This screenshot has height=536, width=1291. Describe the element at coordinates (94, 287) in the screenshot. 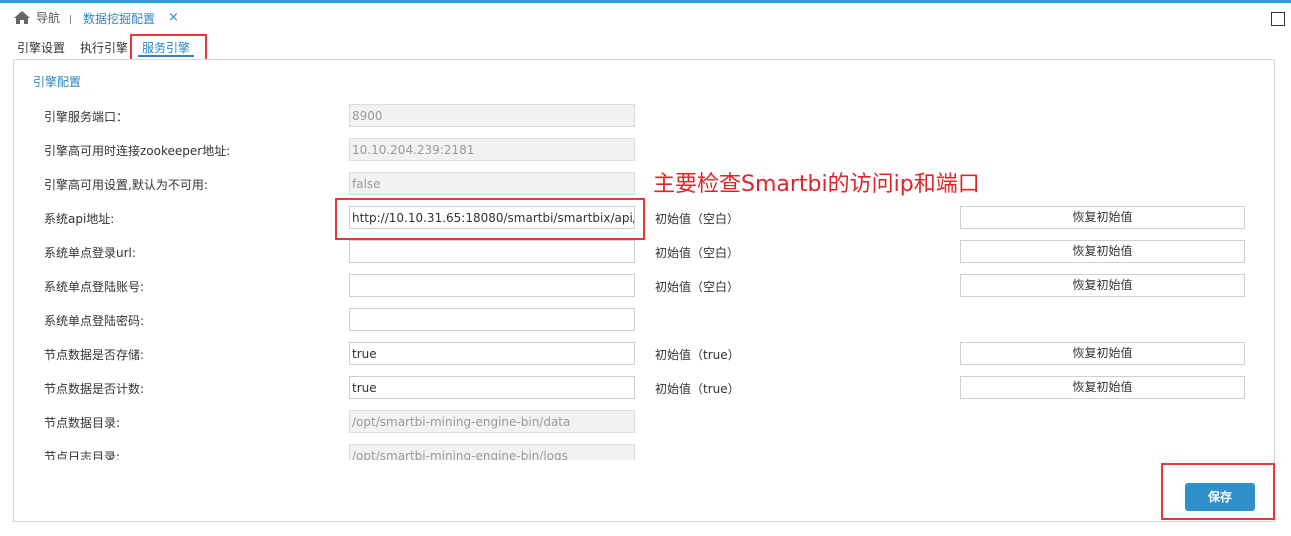

I see `label-sso-account: 系统单点登陆账号:` at that location.